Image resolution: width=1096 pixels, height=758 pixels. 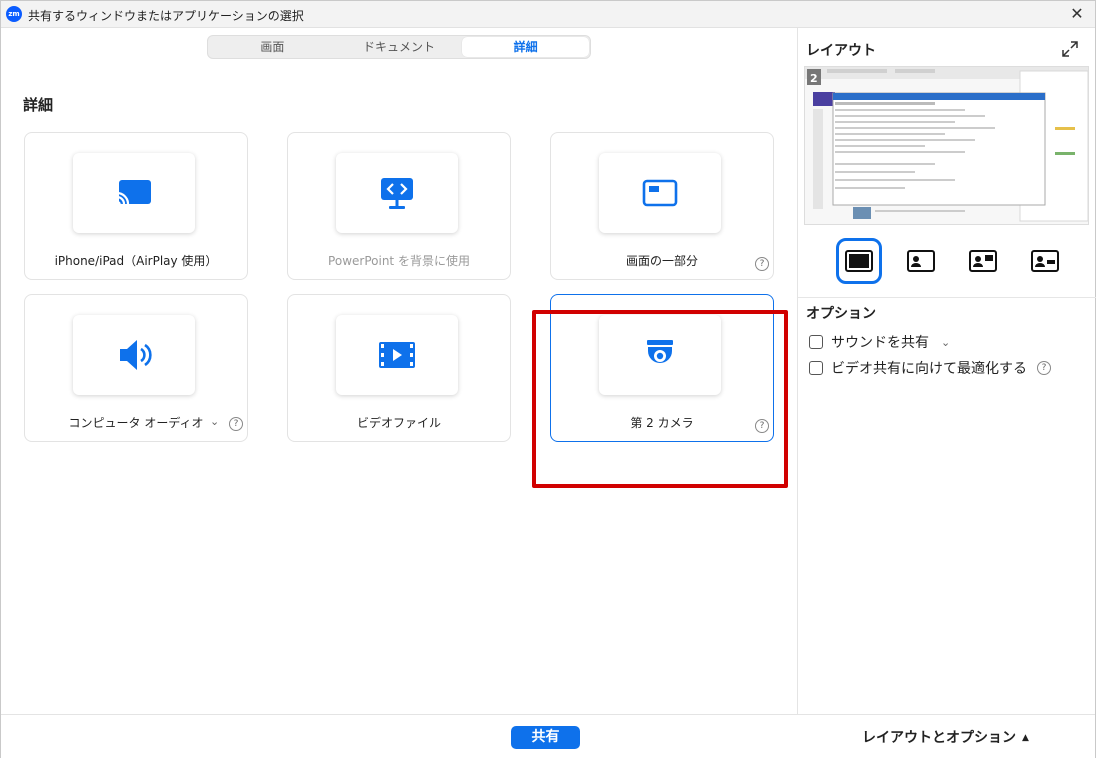 What do you see at coordinates (841, 314) in the screenshot?
I see `options-title: オプション` at bounding box center [841, 314].